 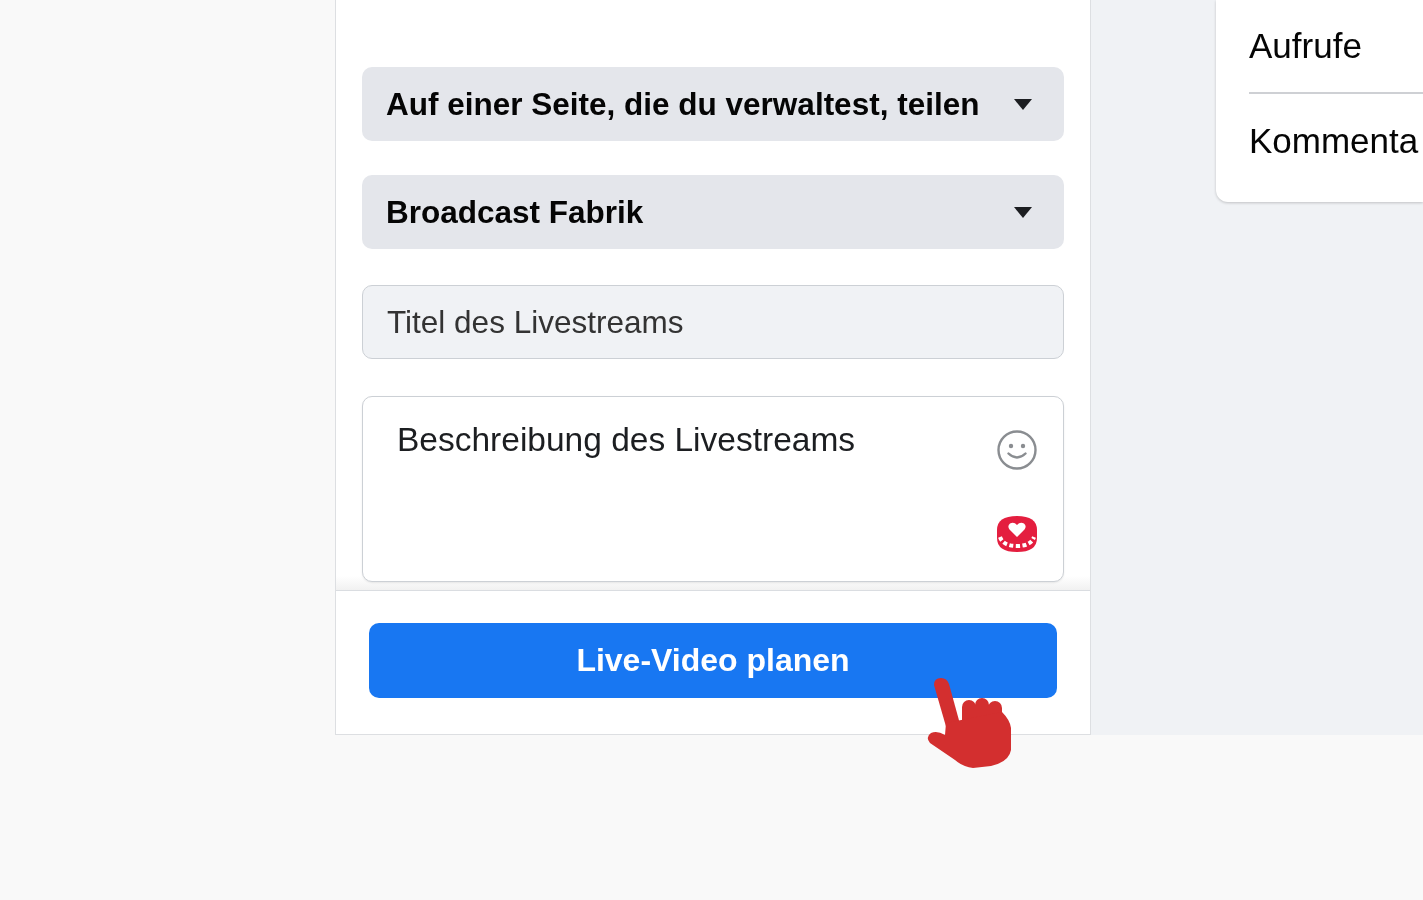 I want to click on schedule-live-video-button: Live-Video planen, so click(x=713, y=660).